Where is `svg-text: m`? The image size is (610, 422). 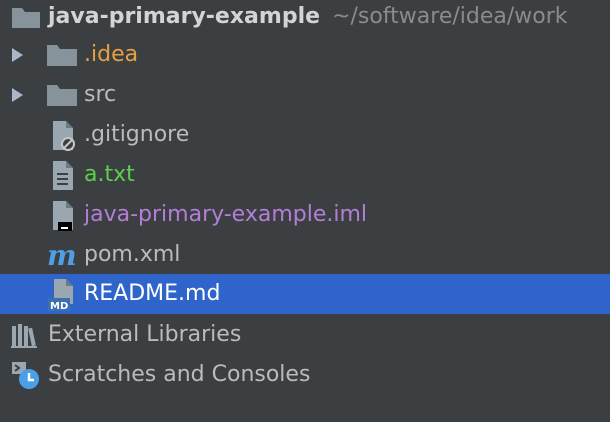 svg-text: m is located at coordinates (62, 255).